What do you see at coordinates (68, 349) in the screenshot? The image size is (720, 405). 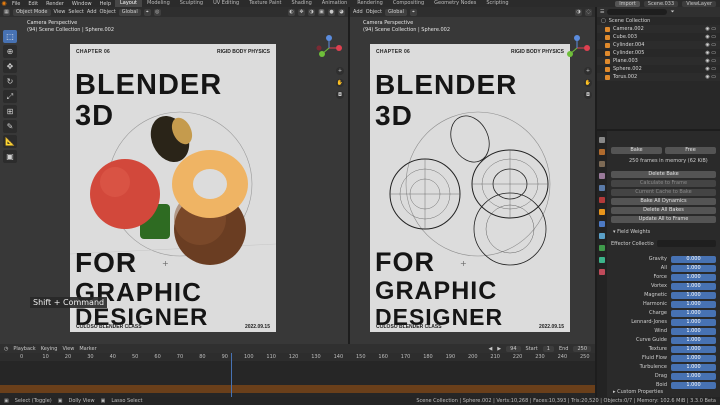 I see `timeline-menu-view: View` at bounding box center [68, 349].